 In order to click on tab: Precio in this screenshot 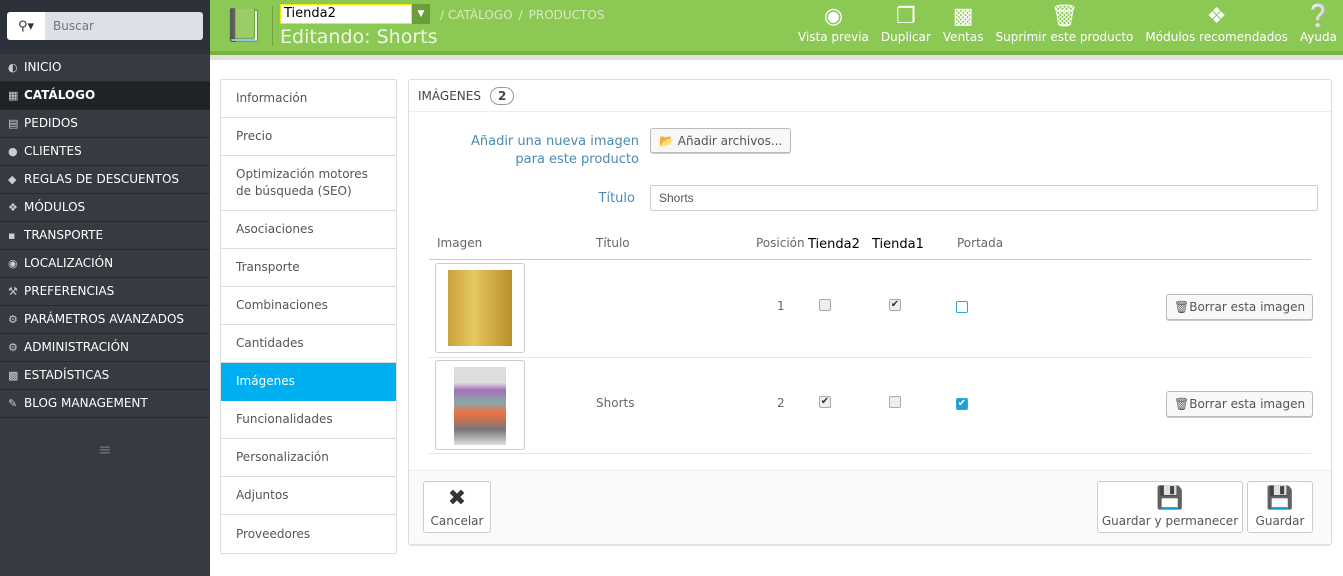, I will do `click(308, 137)`.